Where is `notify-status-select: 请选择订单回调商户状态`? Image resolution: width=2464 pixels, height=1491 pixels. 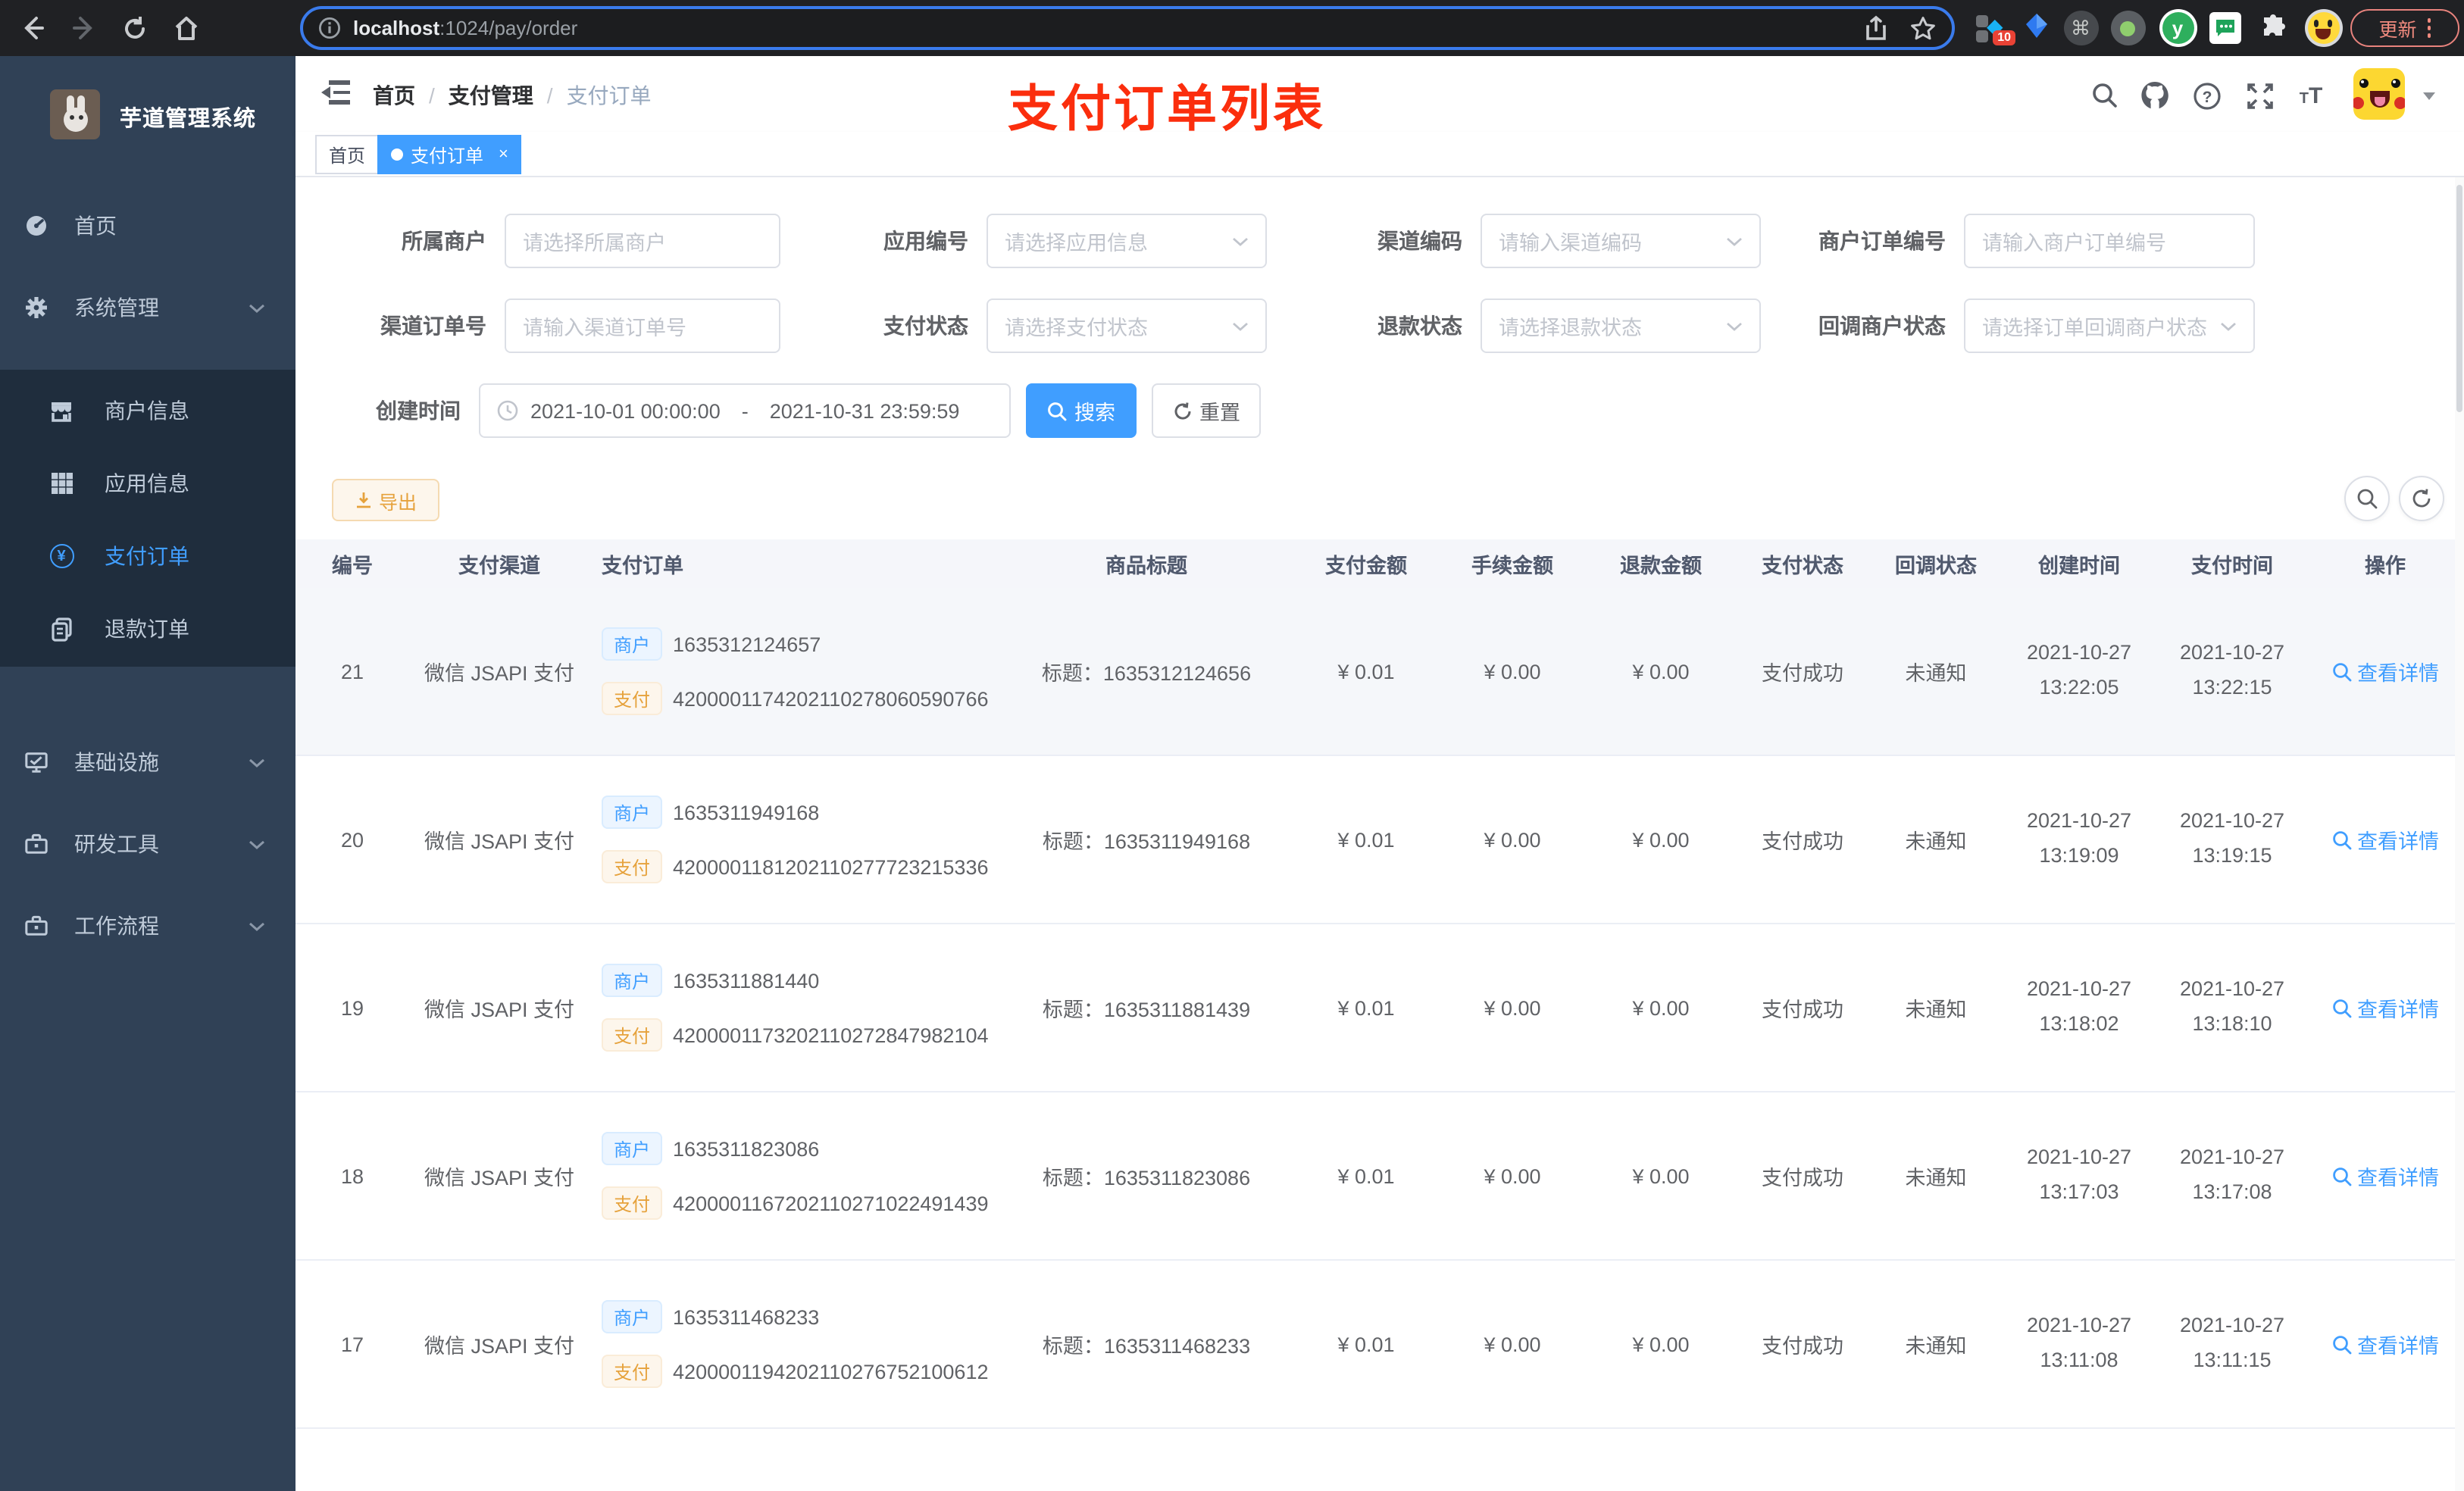
notify-status-select: 请选择订单回调商户状态 is located at coordinates (2109, 326).